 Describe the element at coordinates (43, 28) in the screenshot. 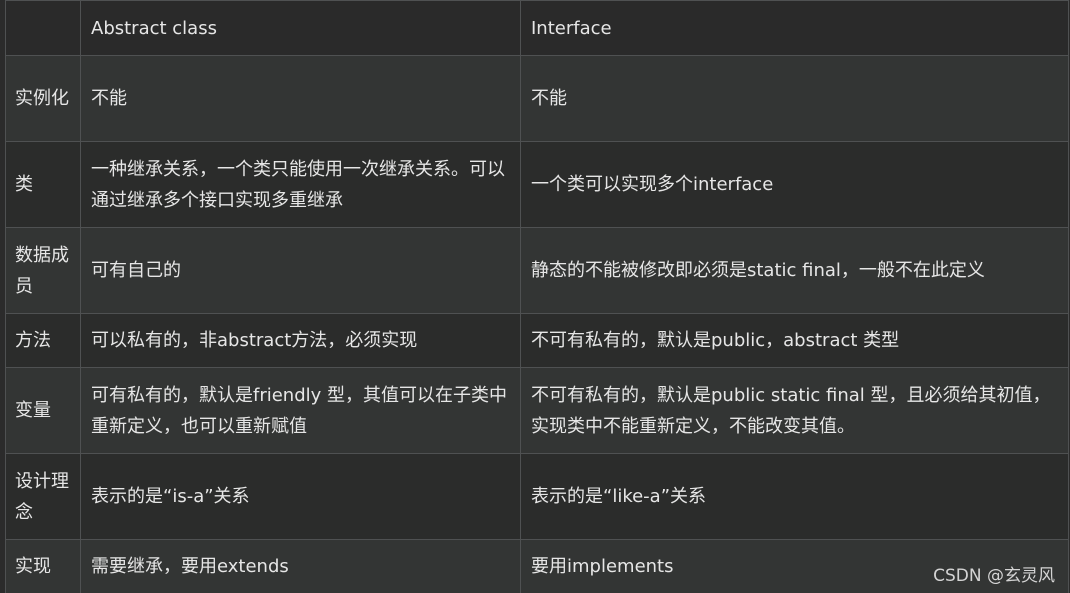

I see `header-corner` at that location.